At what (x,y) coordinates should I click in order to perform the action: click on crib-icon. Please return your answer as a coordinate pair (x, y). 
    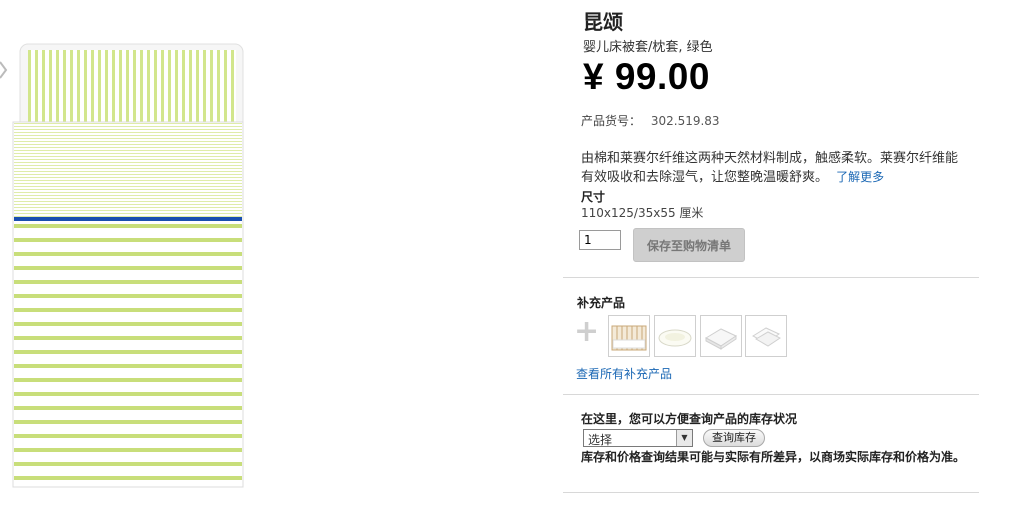
    Looking at the image, I should click on (629, 338).